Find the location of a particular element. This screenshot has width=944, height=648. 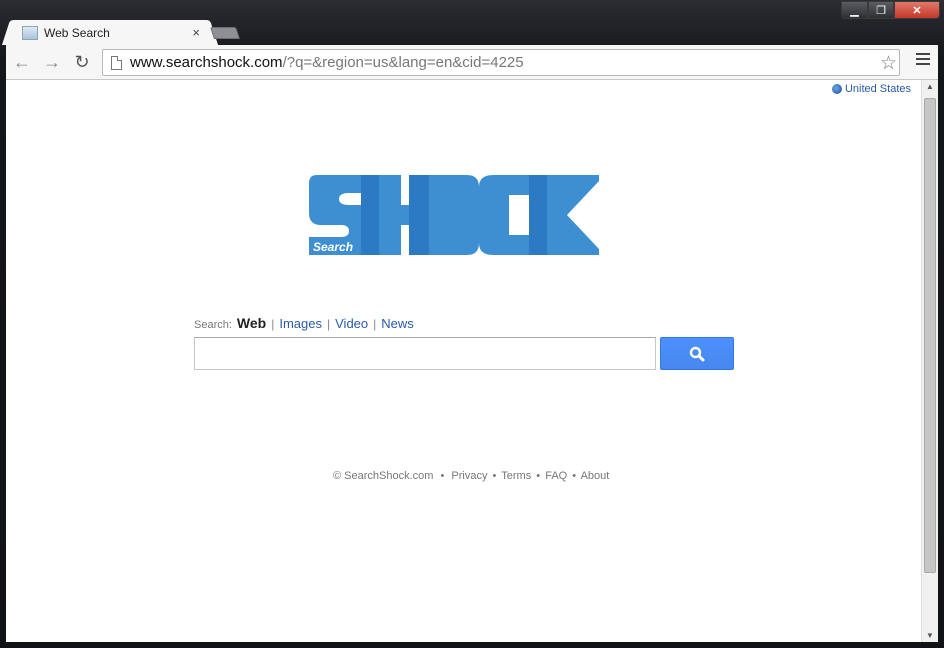

scroll-up-icon: ▲ is located at coordinates (930, 86).